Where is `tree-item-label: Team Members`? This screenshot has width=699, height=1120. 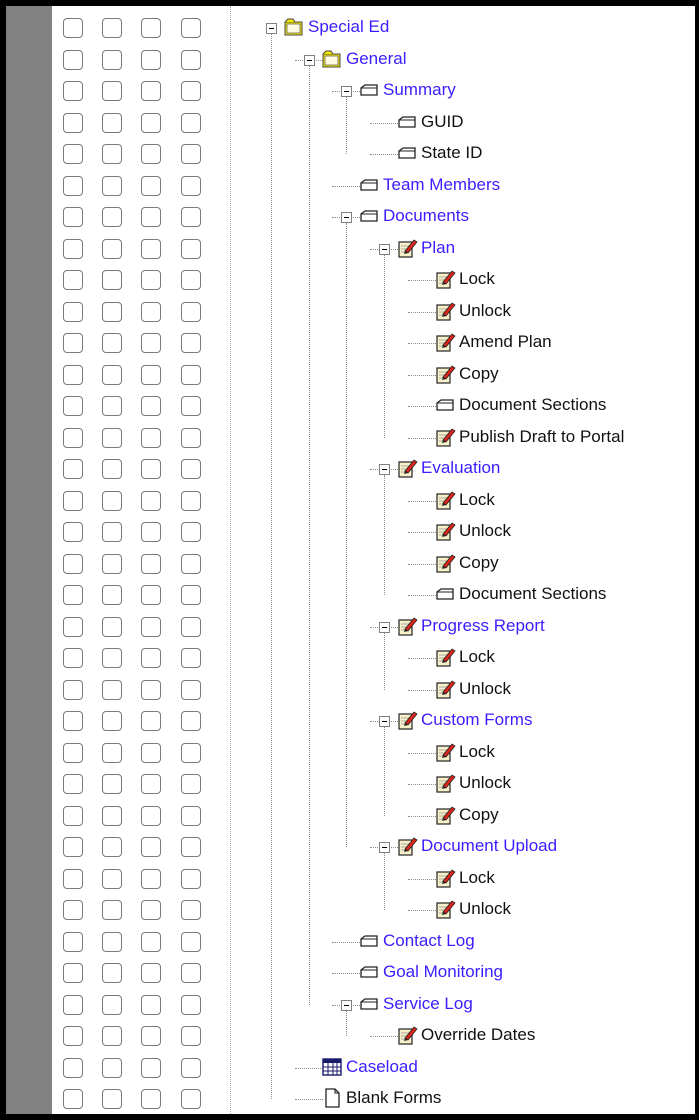
tree-item-label: Team Members is located at coordinates (441, 185).